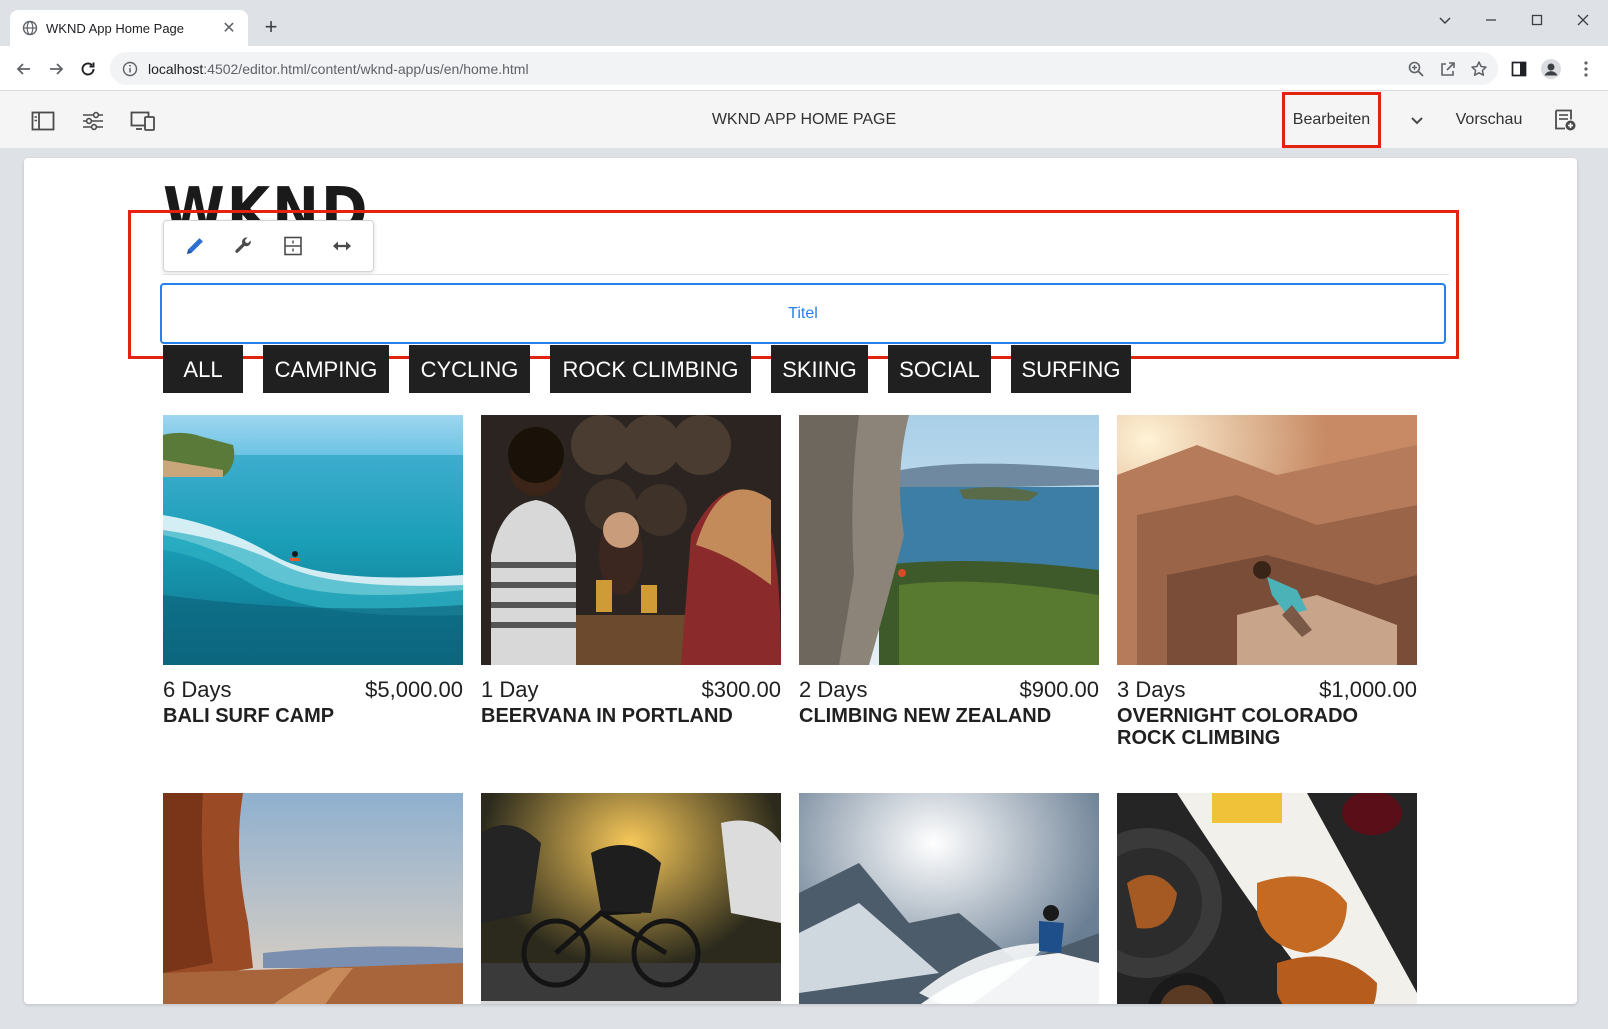  What do you see at coordinates (43, 121) in the screenshot?
I see `side-panel-toggle-icon` at bounding box center [43, 121].